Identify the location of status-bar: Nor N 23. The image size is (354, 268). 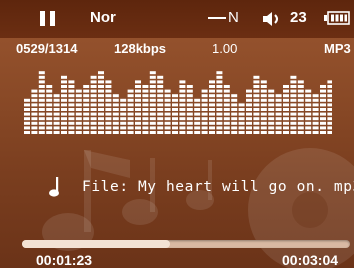
(177, 19).